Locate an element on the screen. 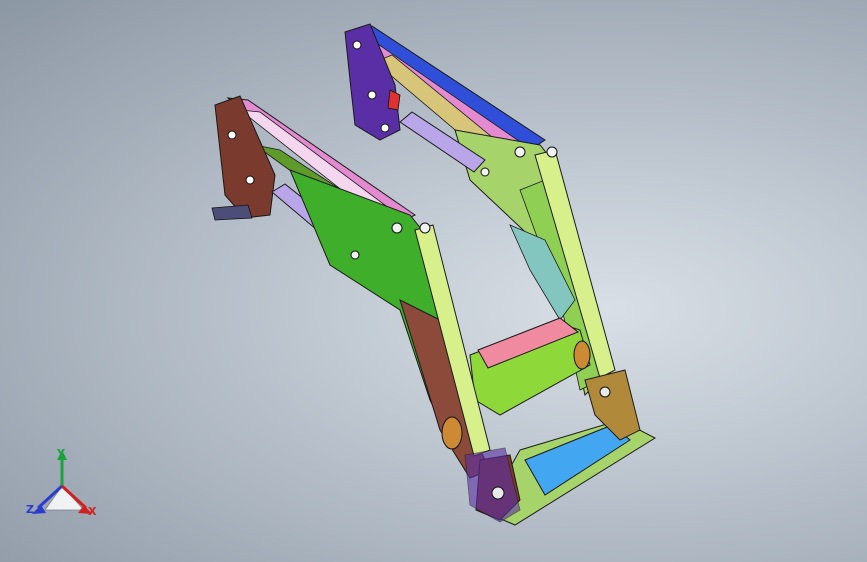 This screenshot has width=867, height=562. triad-z-label: Z is located at coordinates (30, 509).